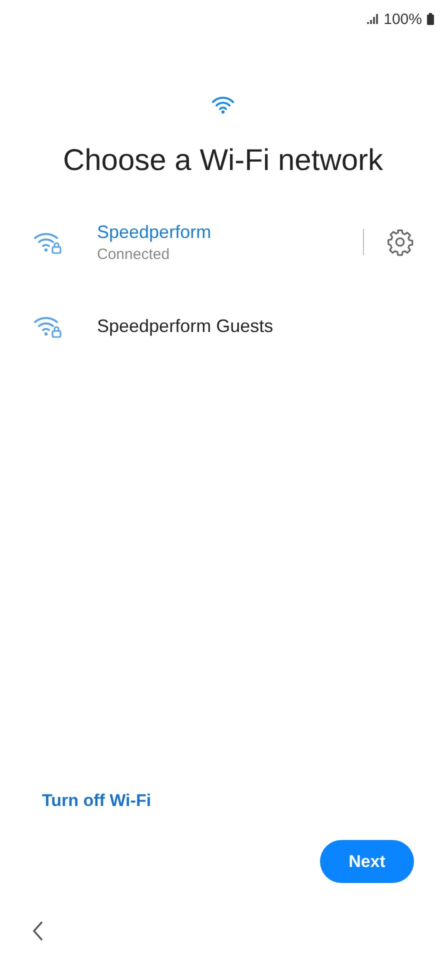 The image size is (446, 956). Describe the element at coordinates (154, 232) in the screenshot. I see `network-name: Speedperform` at that location.